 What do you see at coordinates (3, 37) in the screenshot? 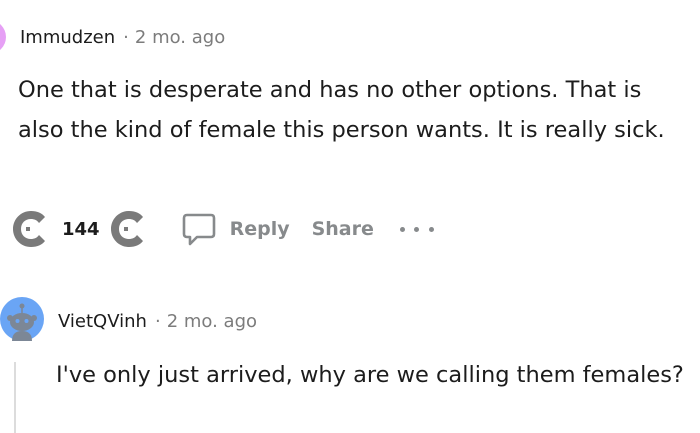
I see `avatar` at bounding box center [3, 37].